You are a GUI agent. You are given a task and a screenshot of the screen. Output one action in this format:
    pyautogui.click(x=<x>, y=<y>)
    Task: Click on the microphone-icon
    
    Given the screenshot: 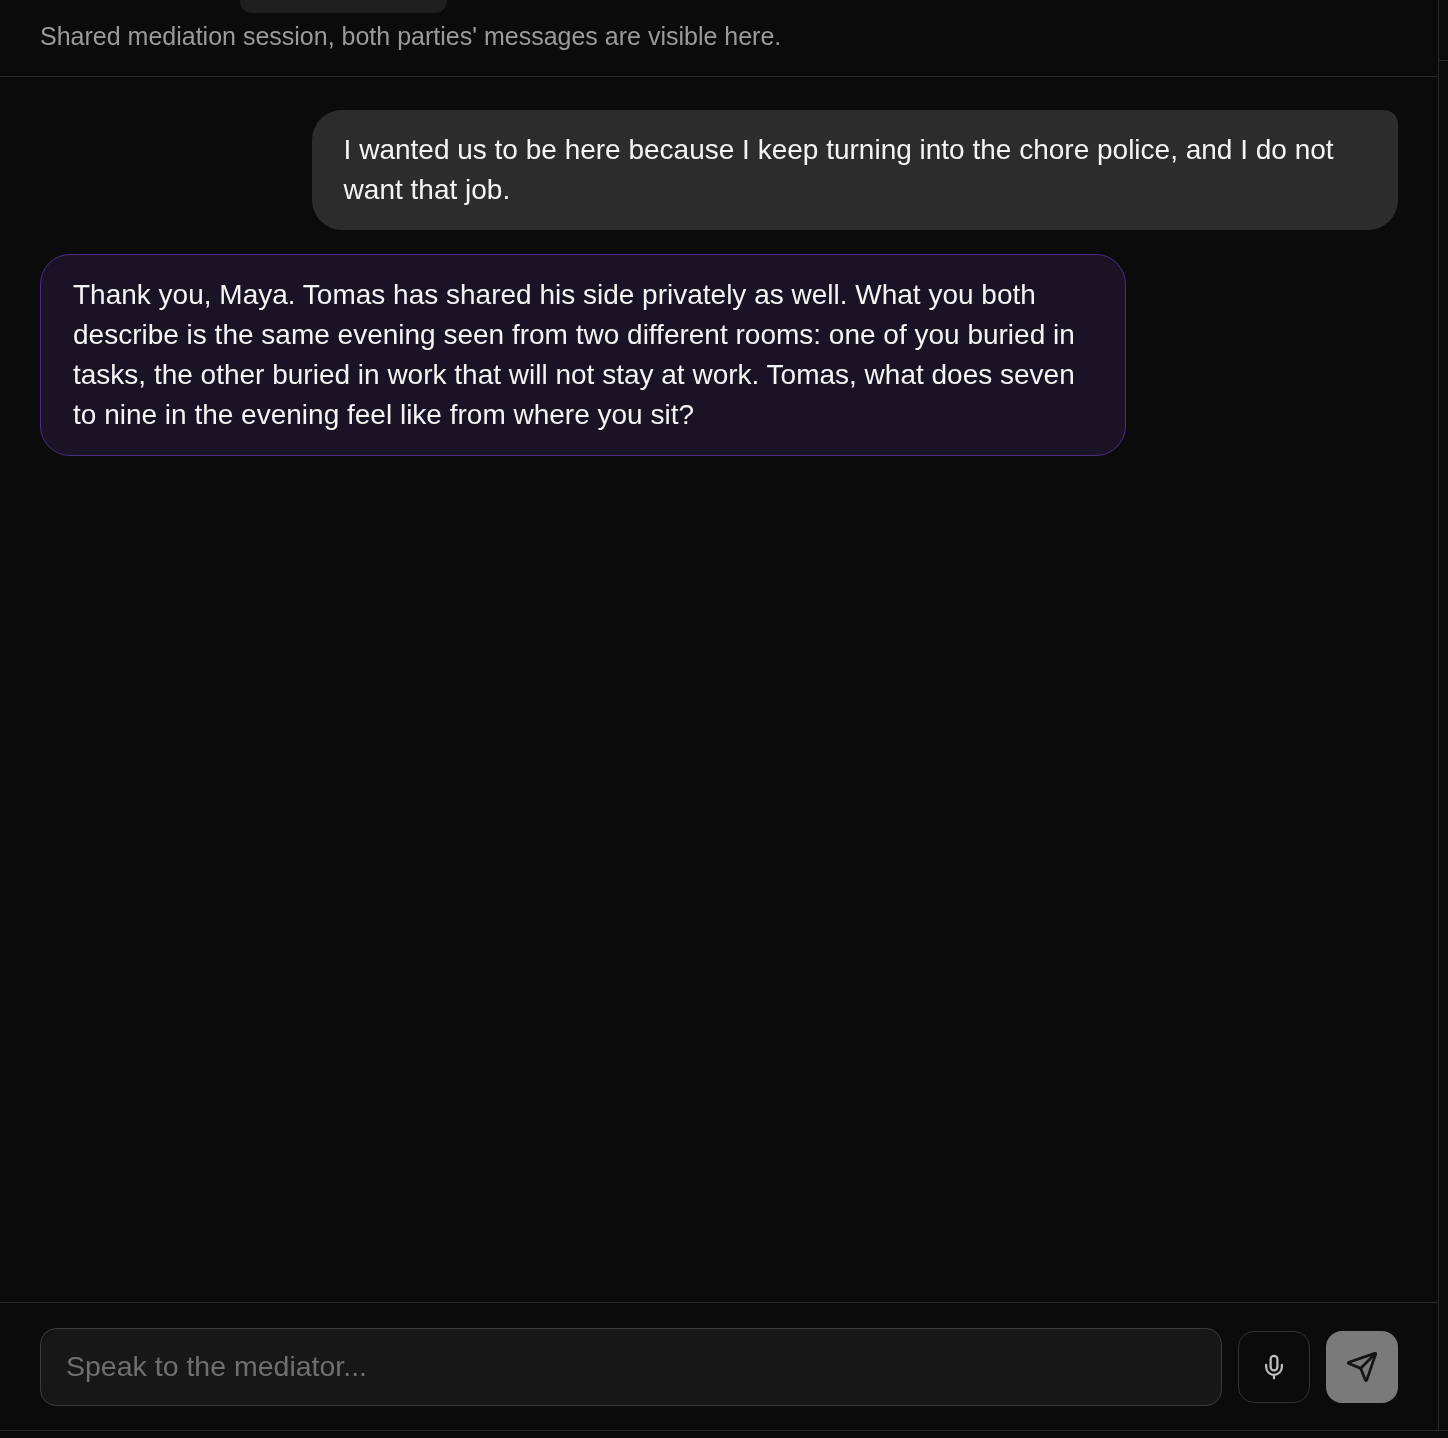 What is the action you would take?
    pyautogui.click(x=1274, y=1366)
    